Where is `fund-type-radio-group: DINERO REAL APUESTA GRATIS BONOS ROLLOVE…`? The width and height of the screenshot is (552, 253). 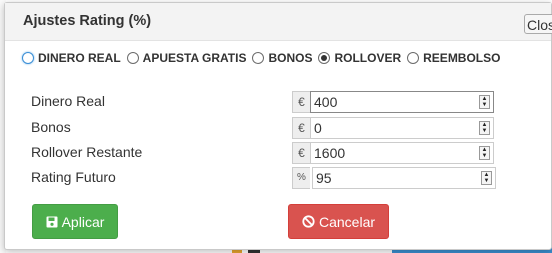 fund-type-radio-group: DINERO REAL APUESTA GRATIS BONOS ROLLOVE… is located at coordinates (264, 58).